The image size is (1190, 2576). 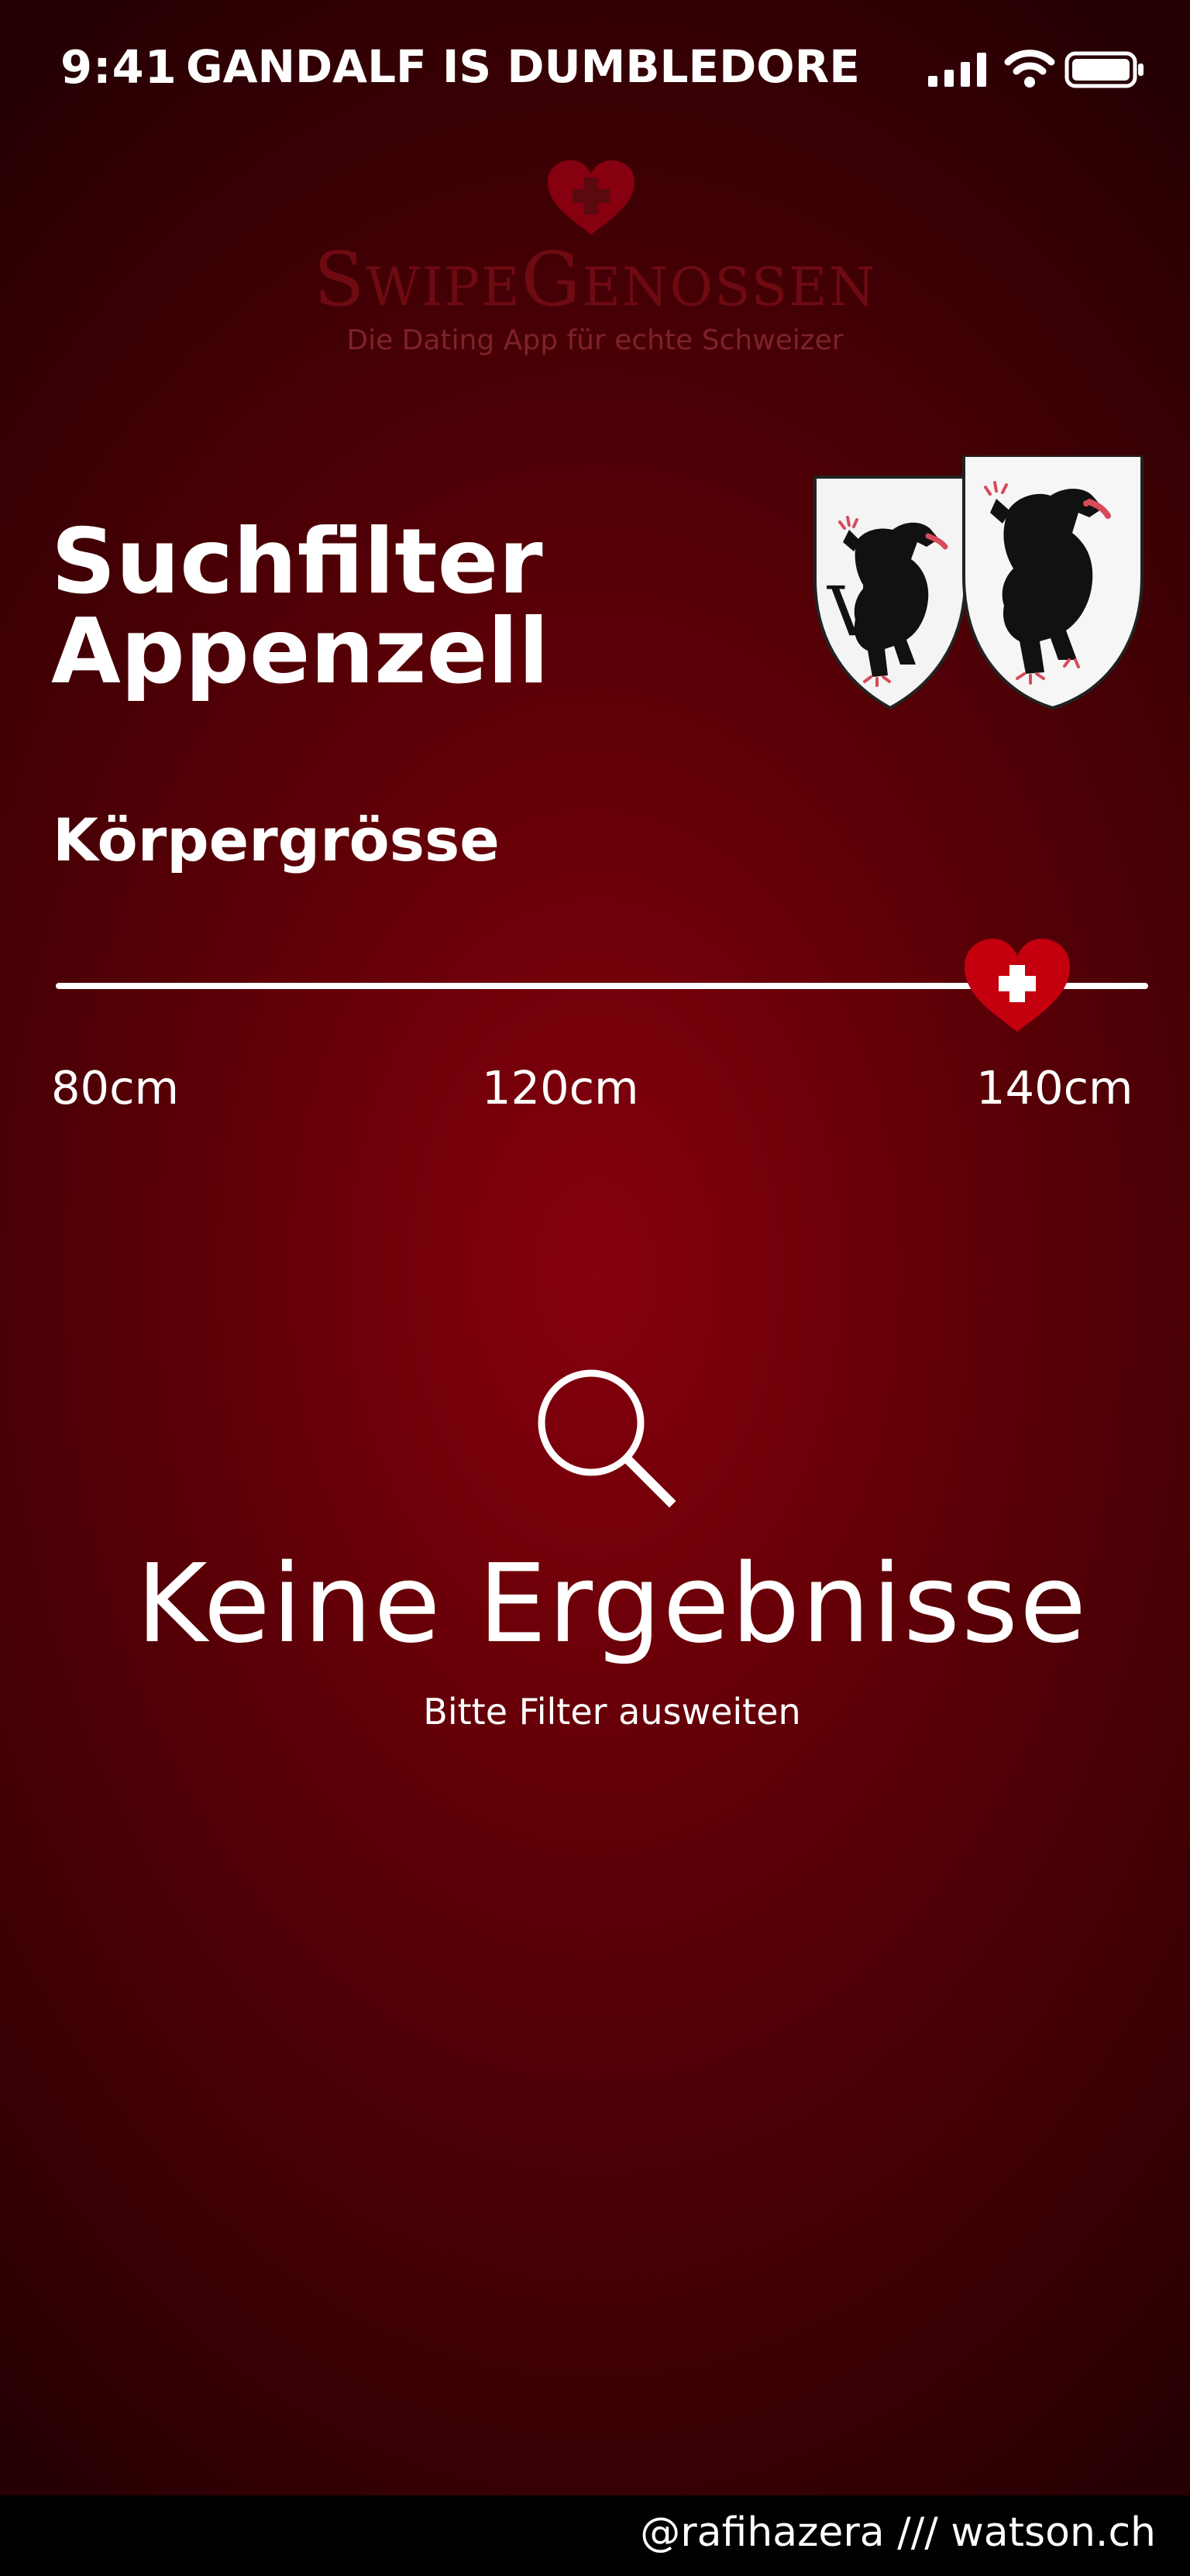 I want to click on swiss-heart-icon, so click(x=591, y=197).